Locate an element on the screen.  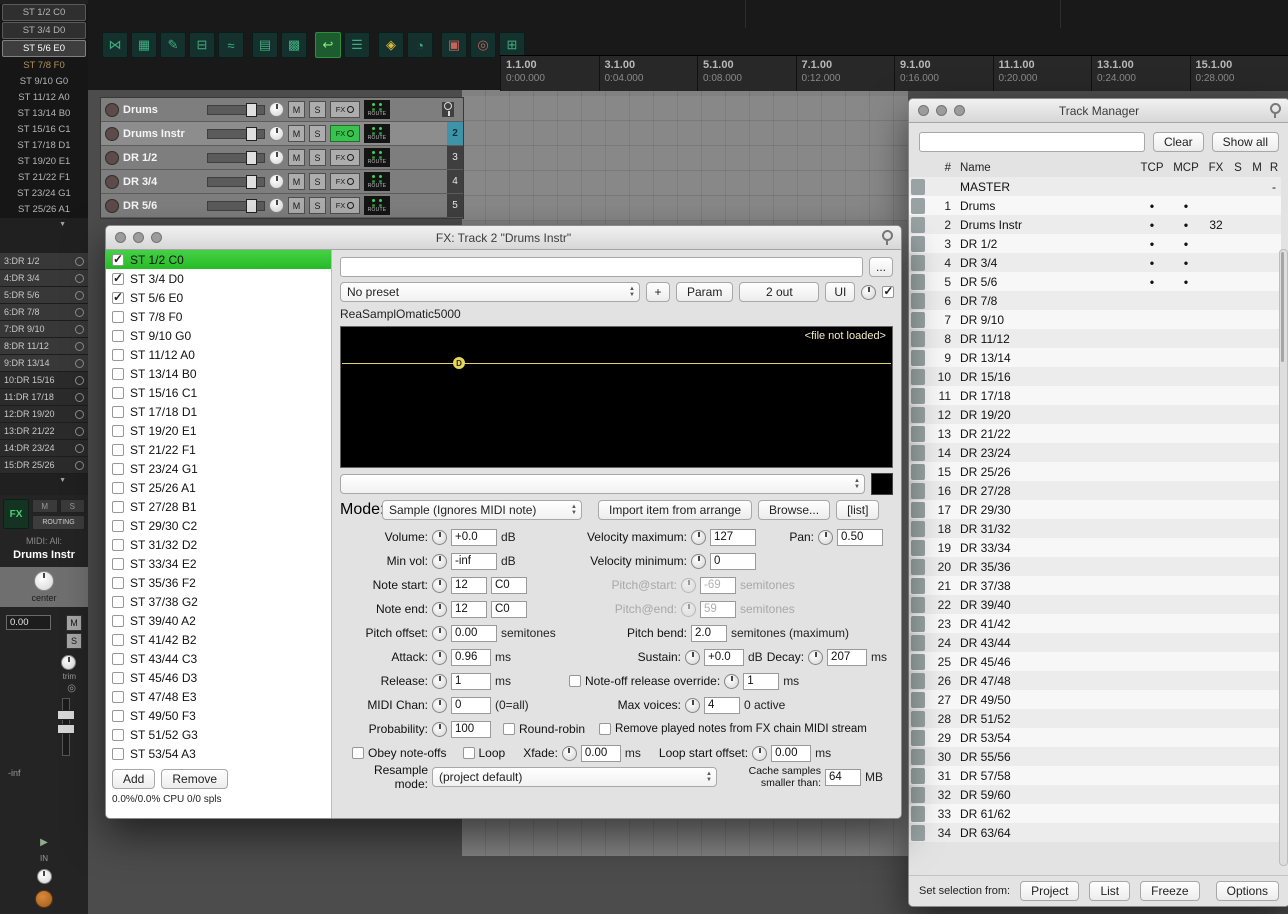
table-row: 3 DR 1/2 • • is located at coordinates (1095, 243).